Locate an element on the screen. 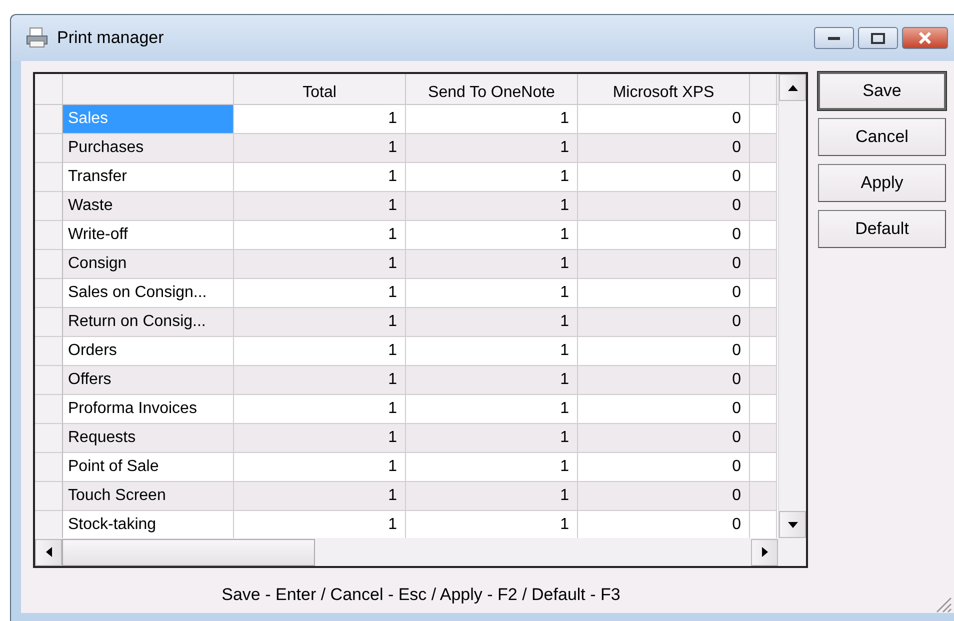  table-cell: Waste is located at coordinates (148, 206).